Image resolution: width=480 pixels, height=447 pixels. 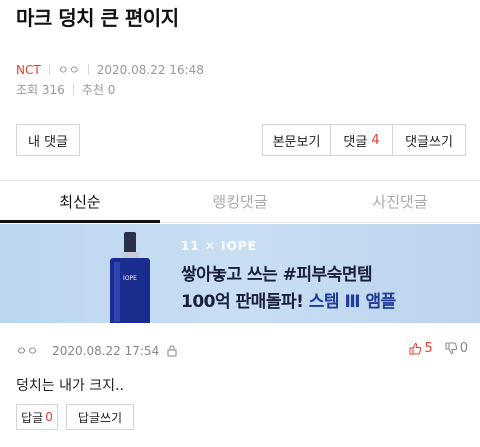 What do you see at coordinates (27, 351) in the screenshot?
I see `comment-author: ㅇㅇ` at bounding box center [27, 351].